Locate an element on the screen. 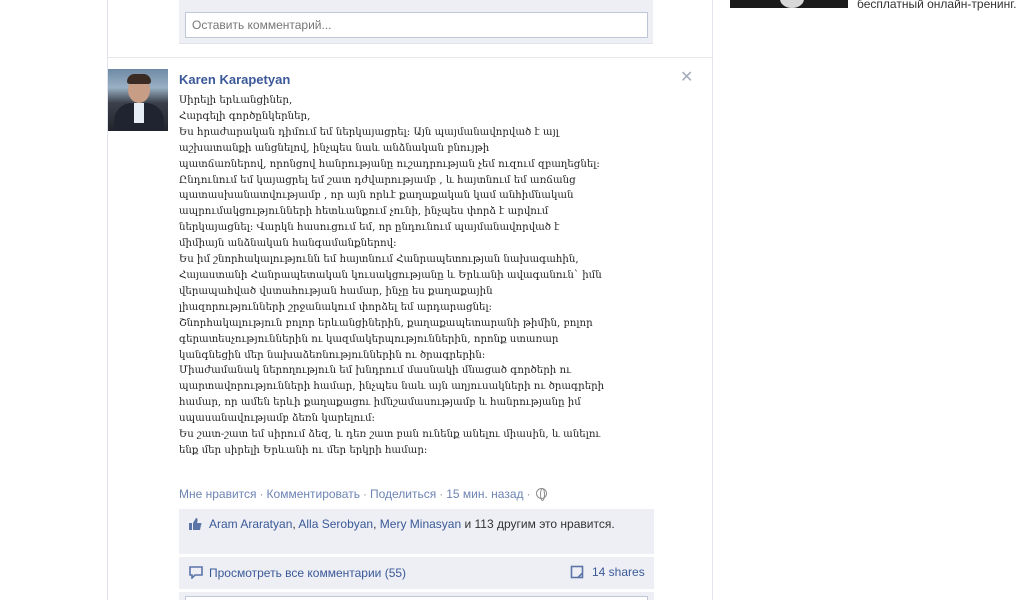  ad-description: бесплатный онлайн-тренинг. is located at coordinates (942, 6).